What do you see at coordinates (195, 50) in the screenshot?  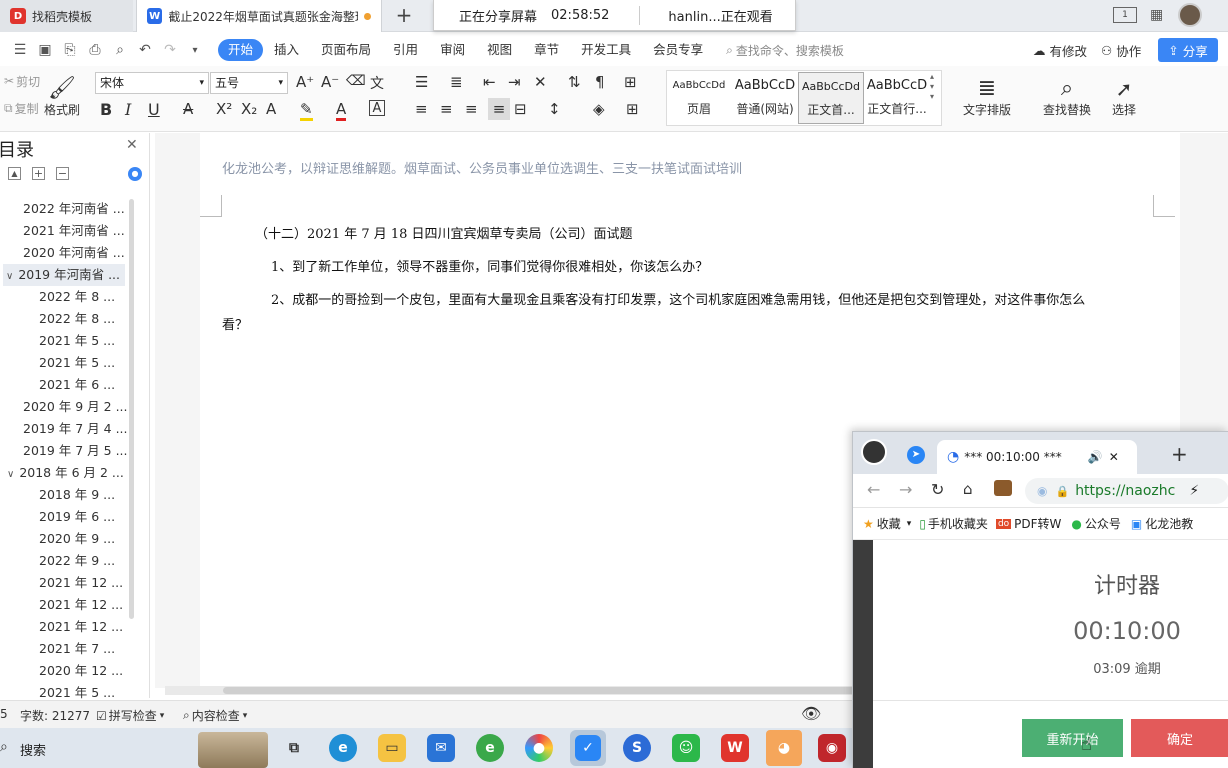 I see `more-dropdown-icon: ▾` at bounding box center [195, 50].